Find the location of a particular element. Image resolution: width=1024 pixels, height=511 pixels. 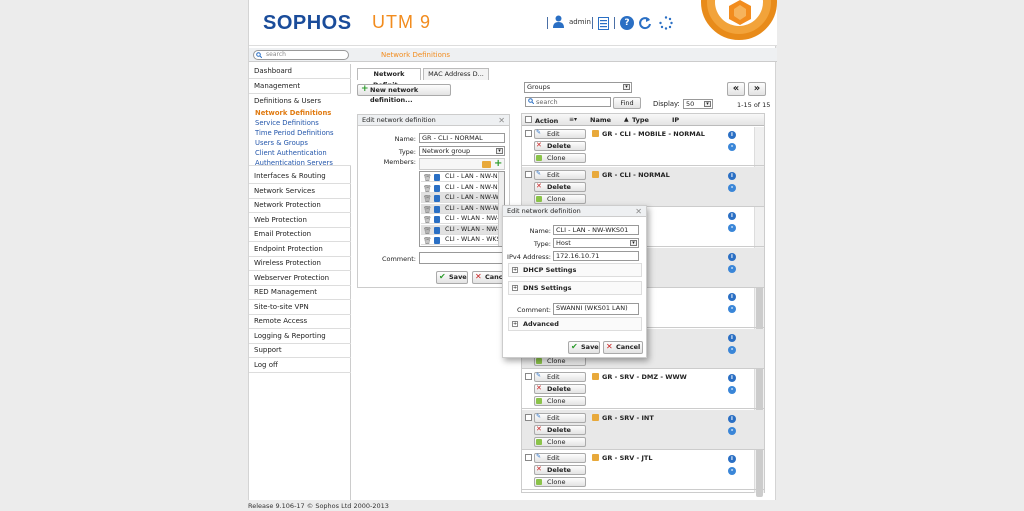

row-name: GR - CLI - MOBILE - NORMAL is located at coordinates (653, 134).